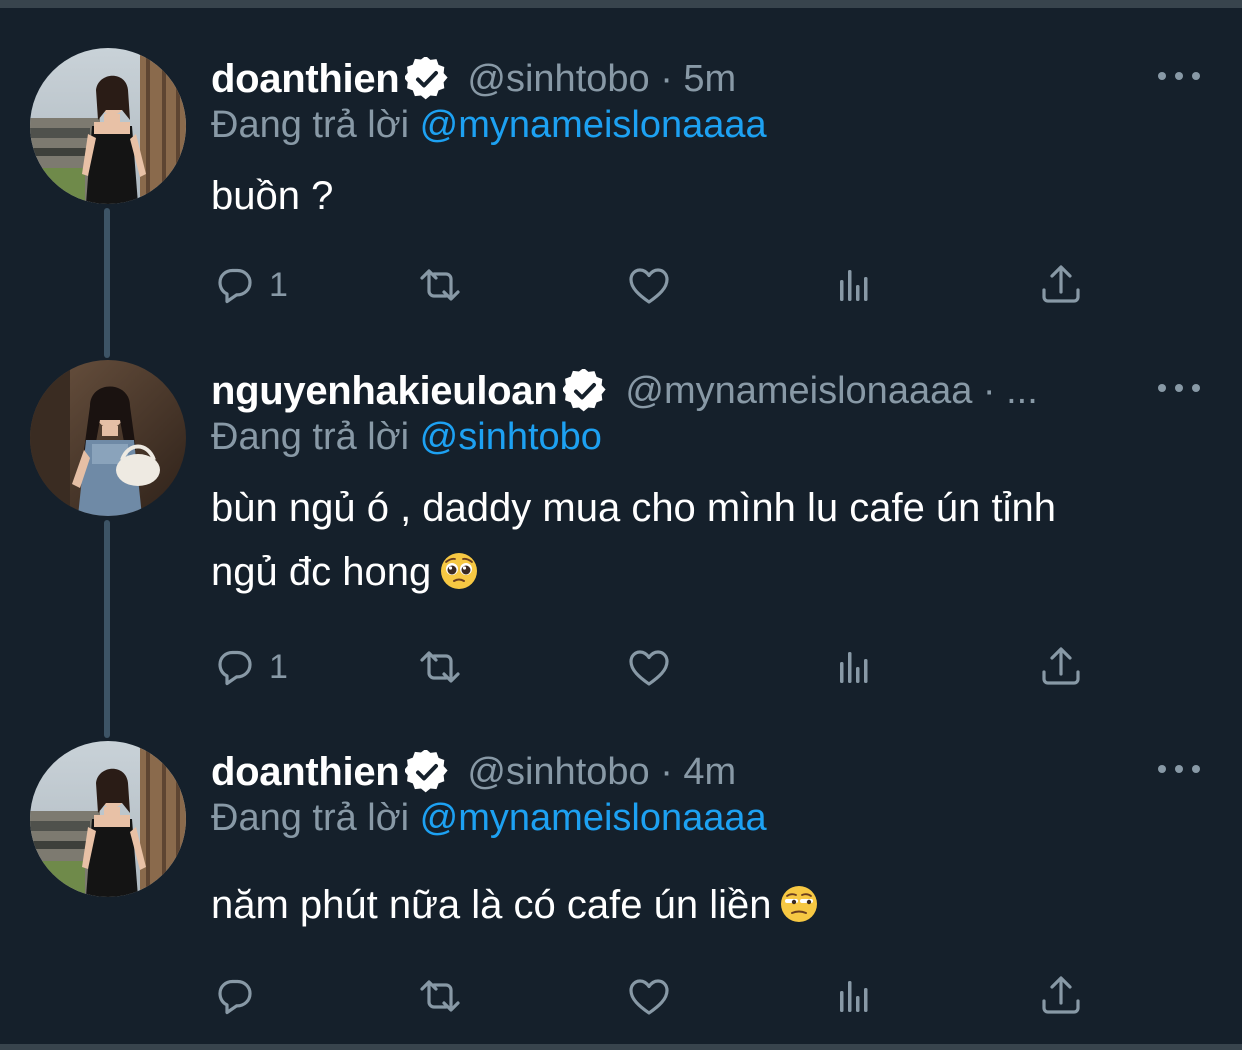  I want to click on tweet-text-line-2: ngủ đc hong, so click(701, 572).